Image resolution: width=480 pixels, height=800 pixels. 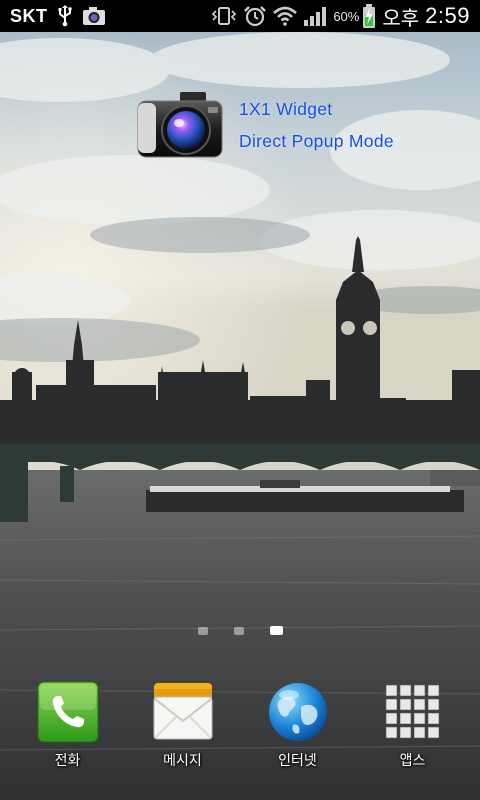 What do you see at coordinates (315, 16) in the screenshot?
I see `signal-icon` at bounding box center [315, 16].